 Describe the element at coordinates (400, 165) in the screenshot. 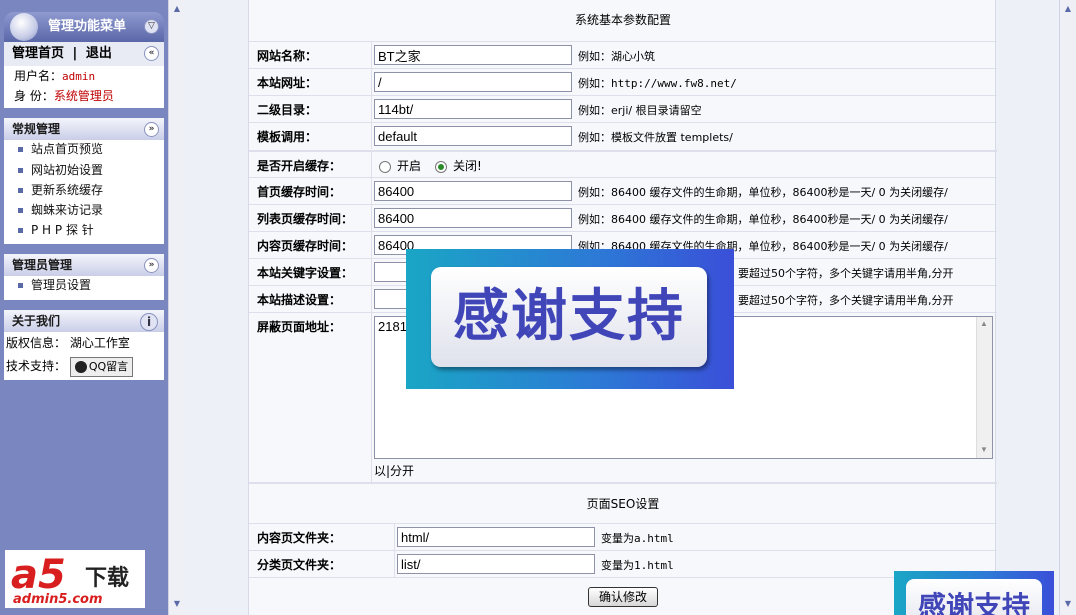

I see `cache-on-radio: 开启` at that location.